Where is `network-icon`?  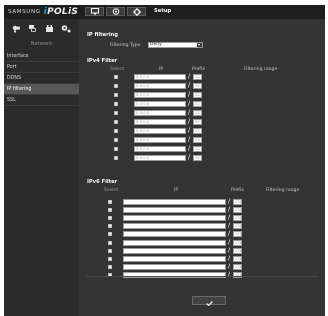
network-icon is located at coordinates (32, 28).